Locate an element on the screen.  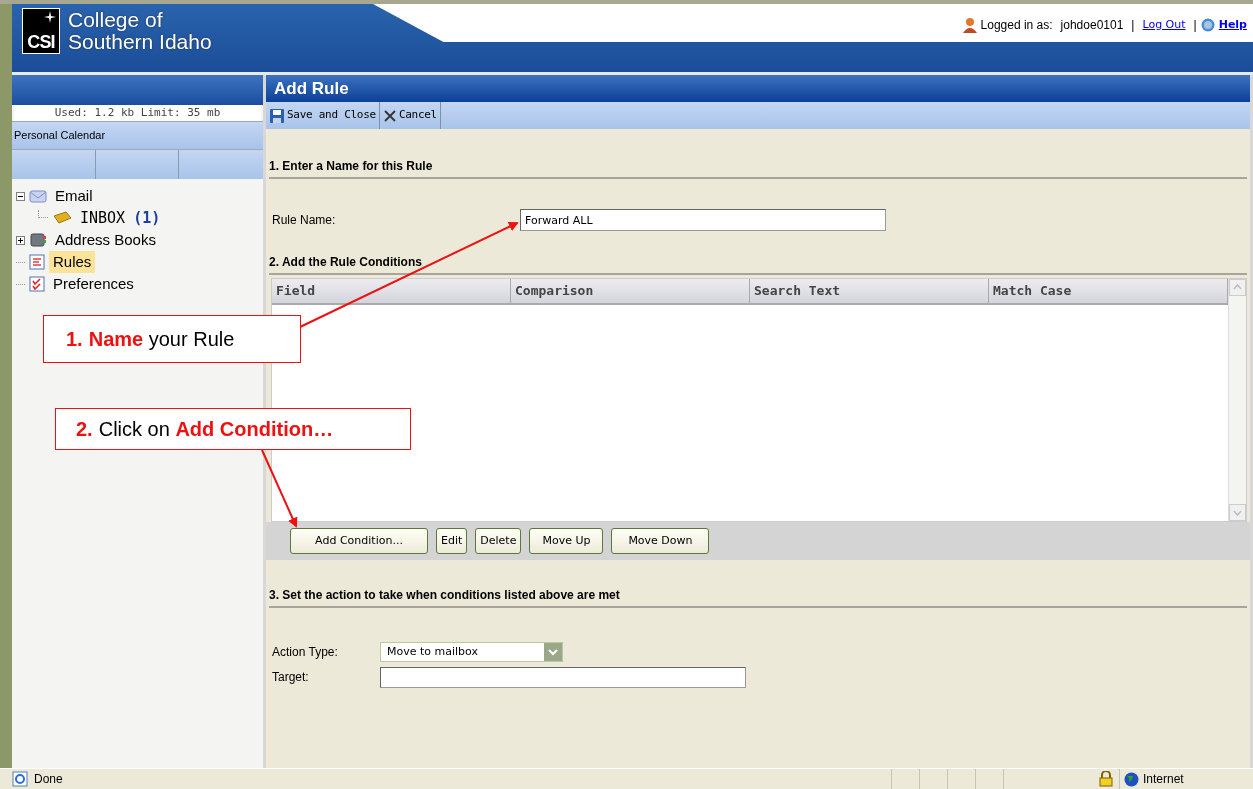
callout-text: Name your Rule is located at coordinates (161, 339).